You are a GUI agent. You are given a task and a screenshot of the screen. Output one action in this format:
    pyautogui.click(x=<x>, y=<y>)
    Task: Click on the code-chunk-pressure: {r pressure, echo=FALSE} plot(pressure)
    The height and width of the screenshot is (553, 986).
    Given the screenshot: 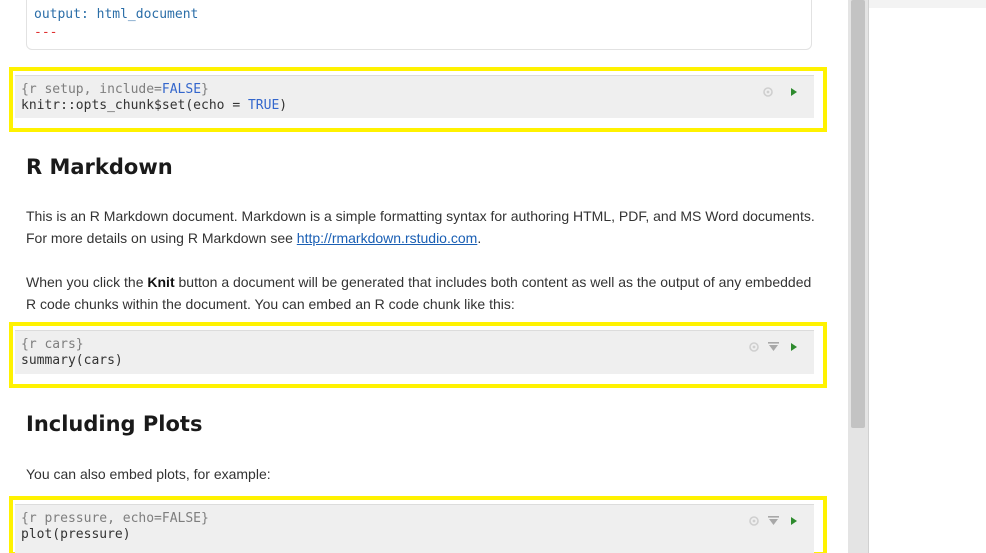 What is the action you would take?
    pyautogui.click(x=414, y=528)
    